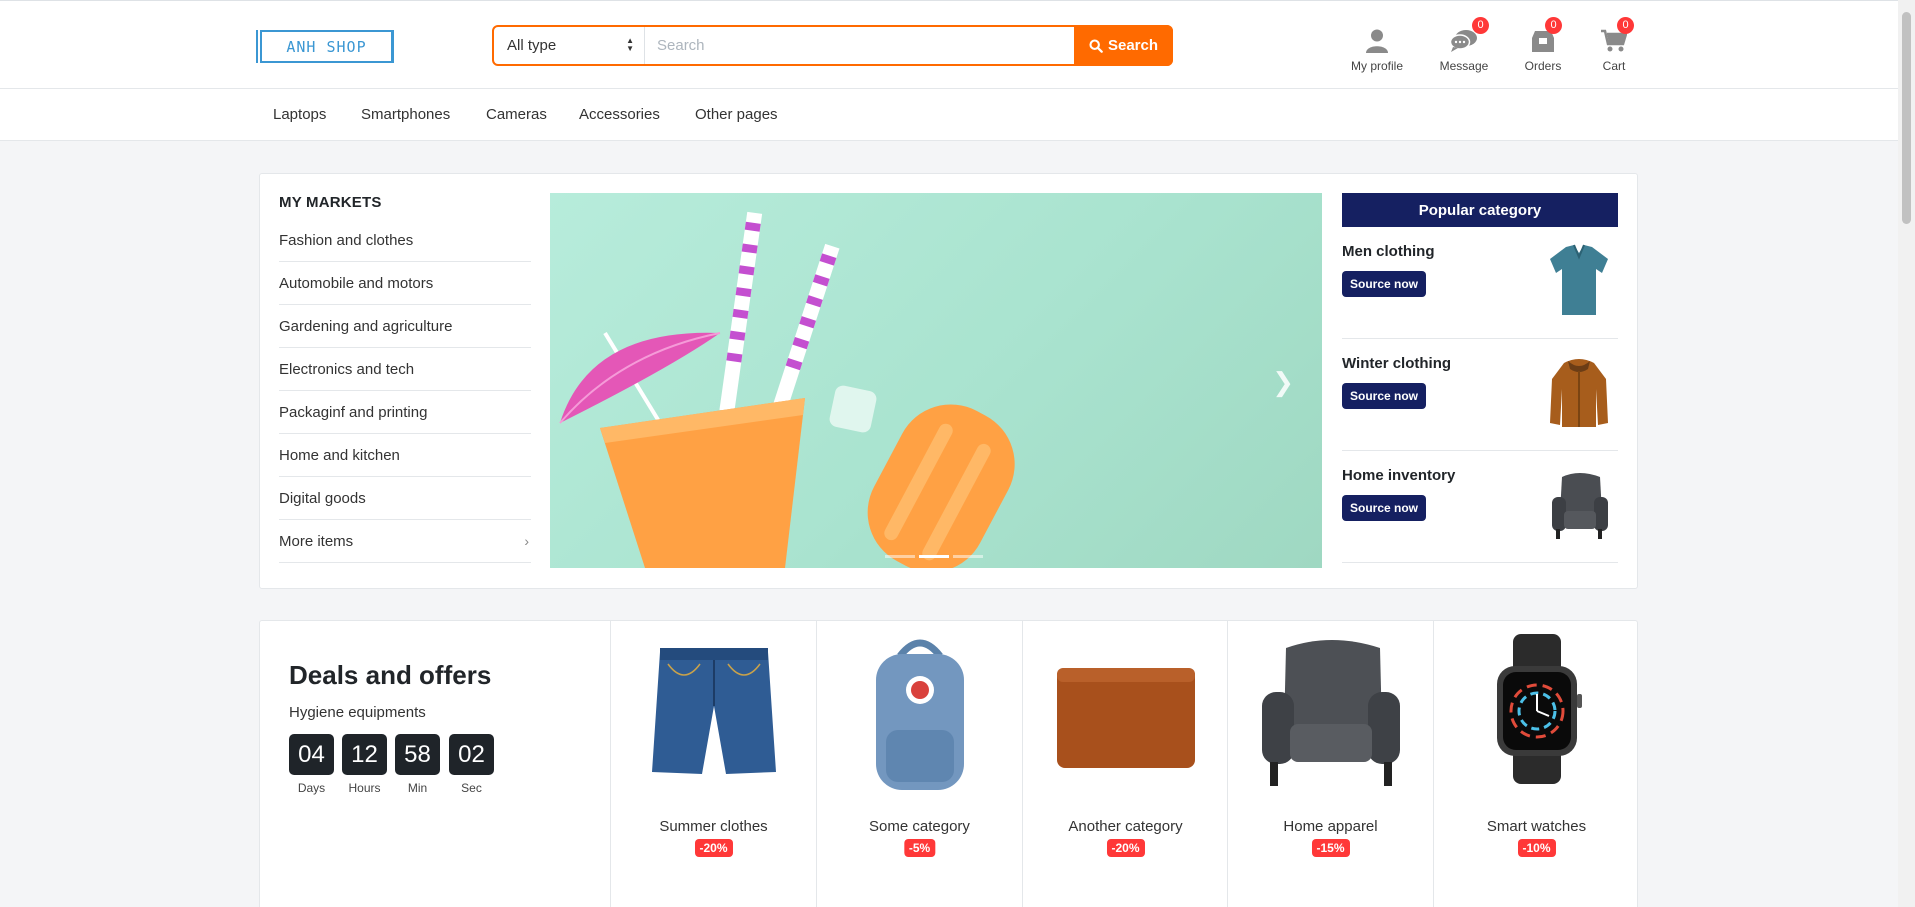 This screenshot has height=907, width=1915. Describe the element at coordinates (1330, 826) in the screenshot. I see `product-name: Home apparel` at that location.